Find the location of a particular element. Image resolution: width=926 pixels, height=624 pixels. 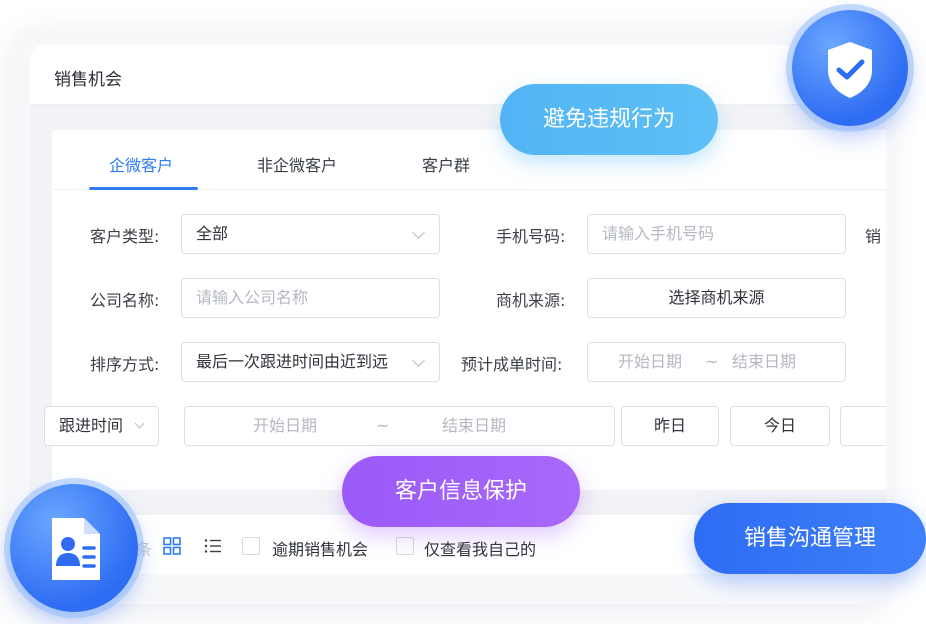

sales-communication-callout: 销售沟通管理 is located at coordinates (810, 538).